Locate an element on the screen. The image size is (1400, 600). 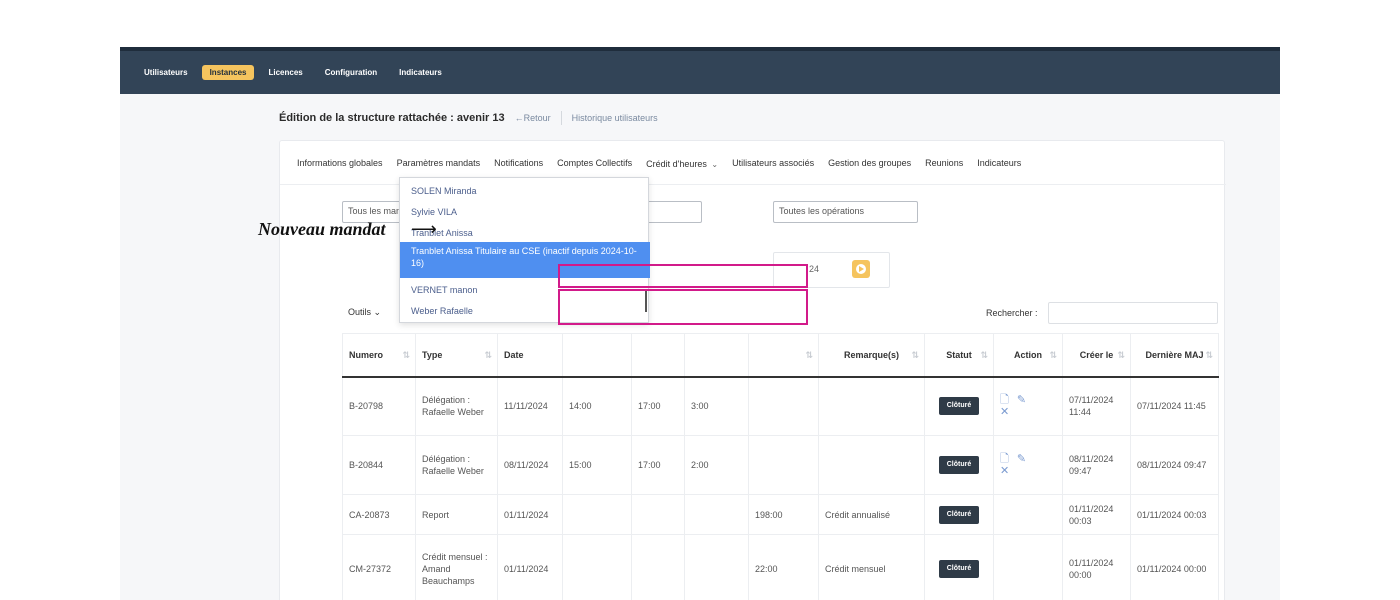
nav-indicateurs: Indicateurs is located at coordinates (420, 72).